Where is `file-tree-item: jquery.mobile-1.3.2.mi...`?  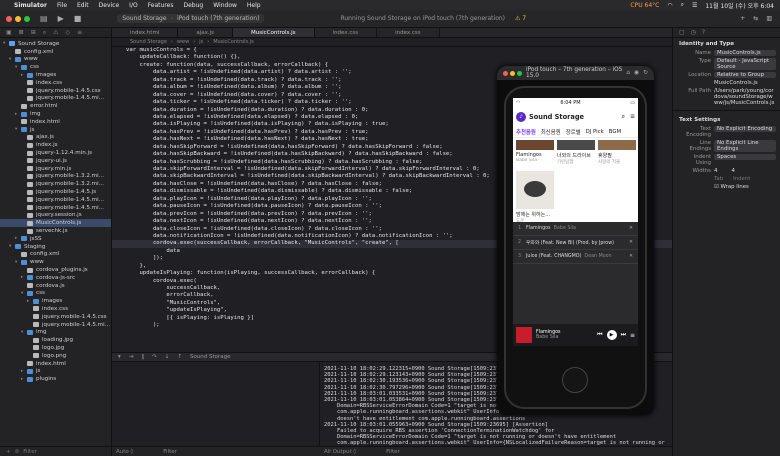 file-tree-item: jquery.mobile-1.3.2.mi... is located at coordinates (55, 184).